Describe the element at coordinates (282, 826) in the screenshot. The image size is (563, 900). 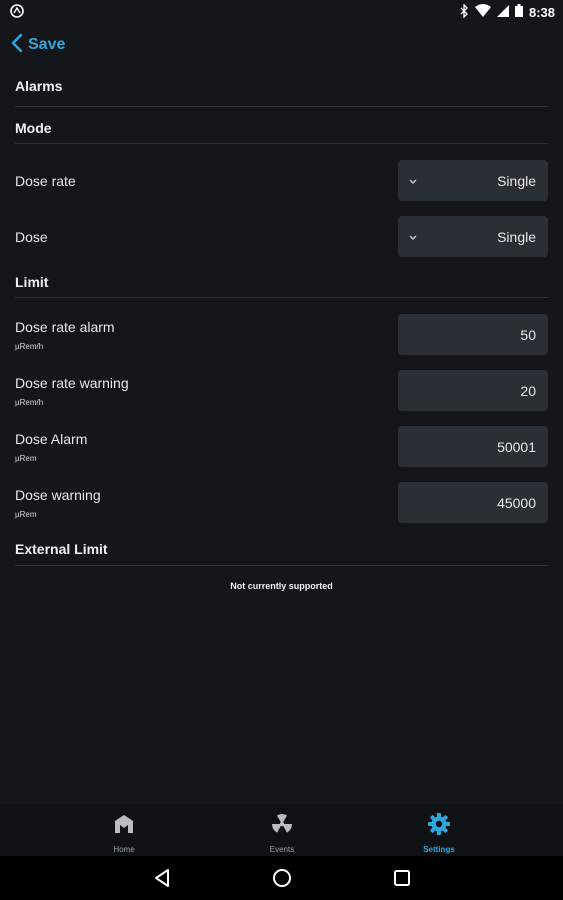
I see `radiation-icon` at that location.